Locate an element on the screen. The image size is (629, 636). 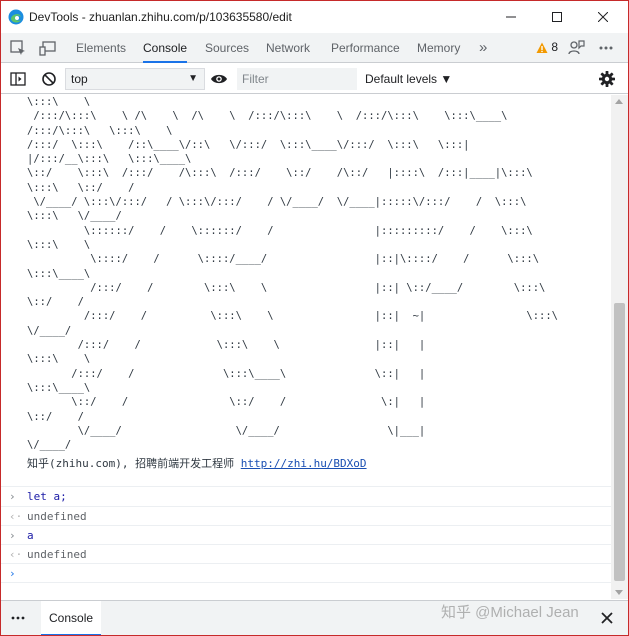
minimize-button is located at coordinates (511, 17).